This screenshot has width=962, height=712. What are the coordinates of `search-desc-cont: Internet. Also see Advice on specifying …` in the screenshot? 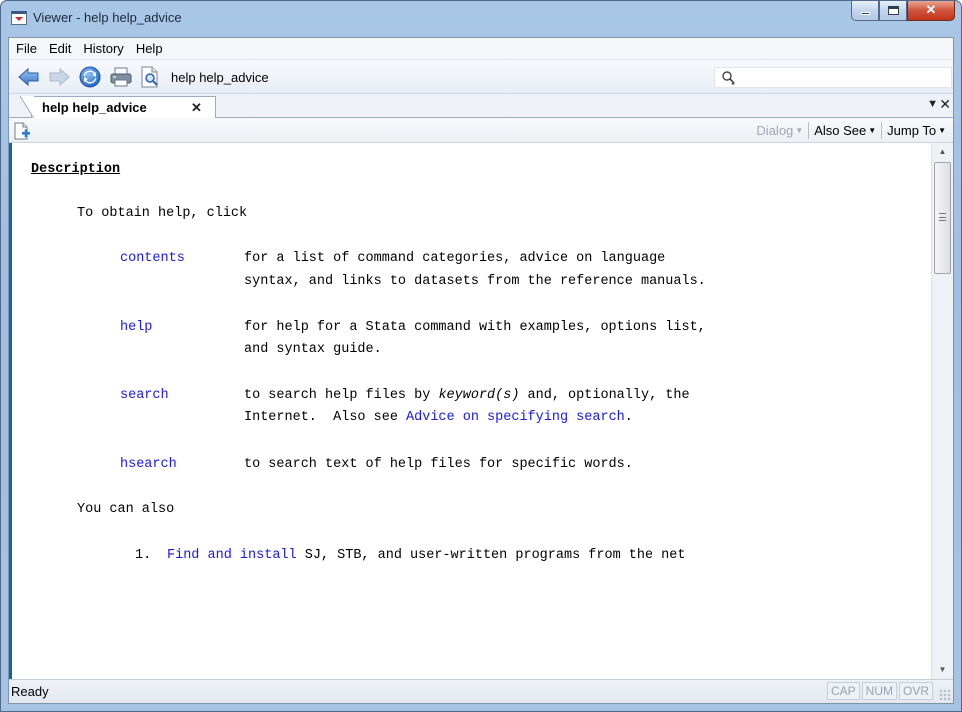 It's located at (438, 417).